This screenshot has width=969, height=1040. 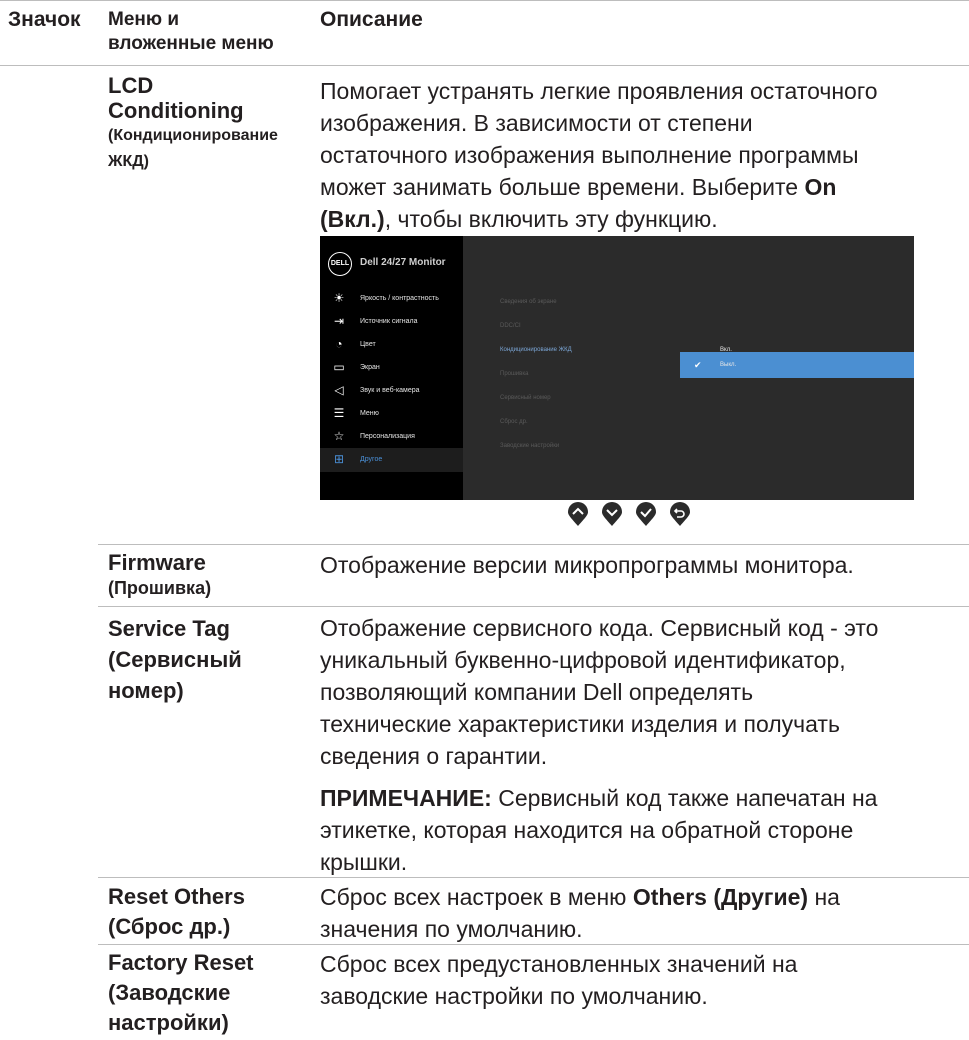 What do you see at coordinates (176, 911) in the screenshot?
I see `reset-others-name: Reset Others (Сброс др.)` at bounding box center [176, 911].